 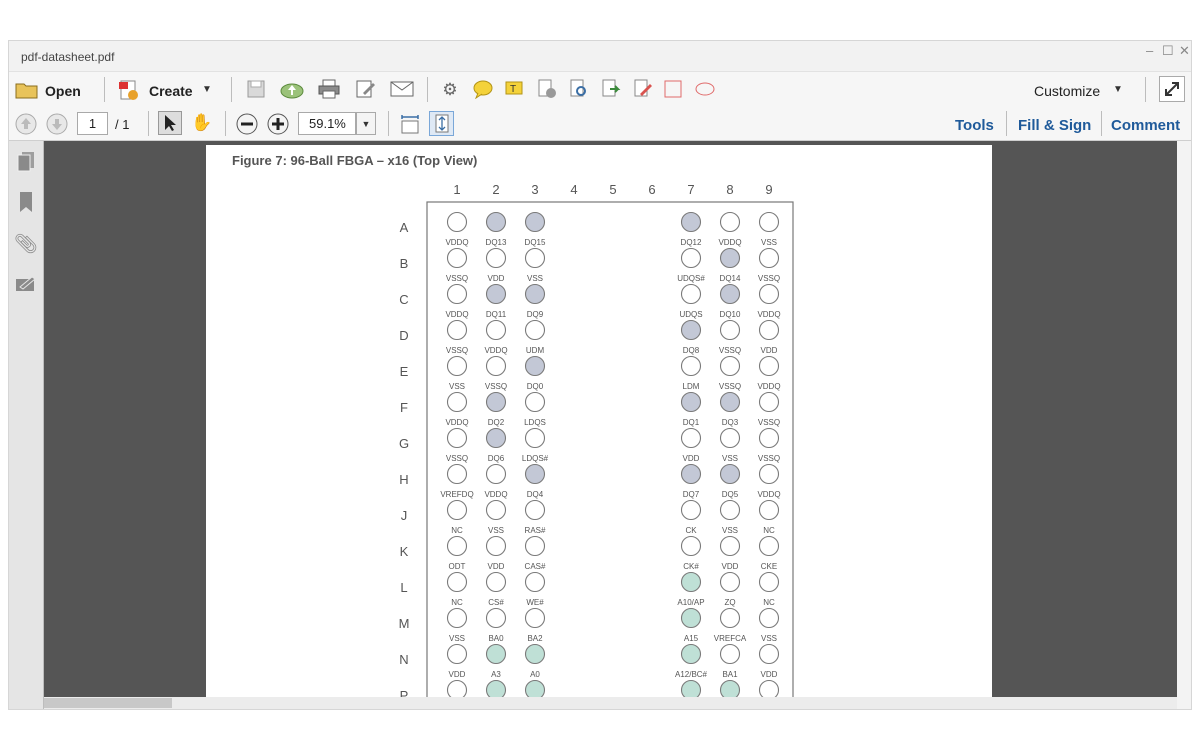 What do you see at coordinates (410, 124) in the screenshot?
I see `fit-width-icon` at bounding box center [410, 124].